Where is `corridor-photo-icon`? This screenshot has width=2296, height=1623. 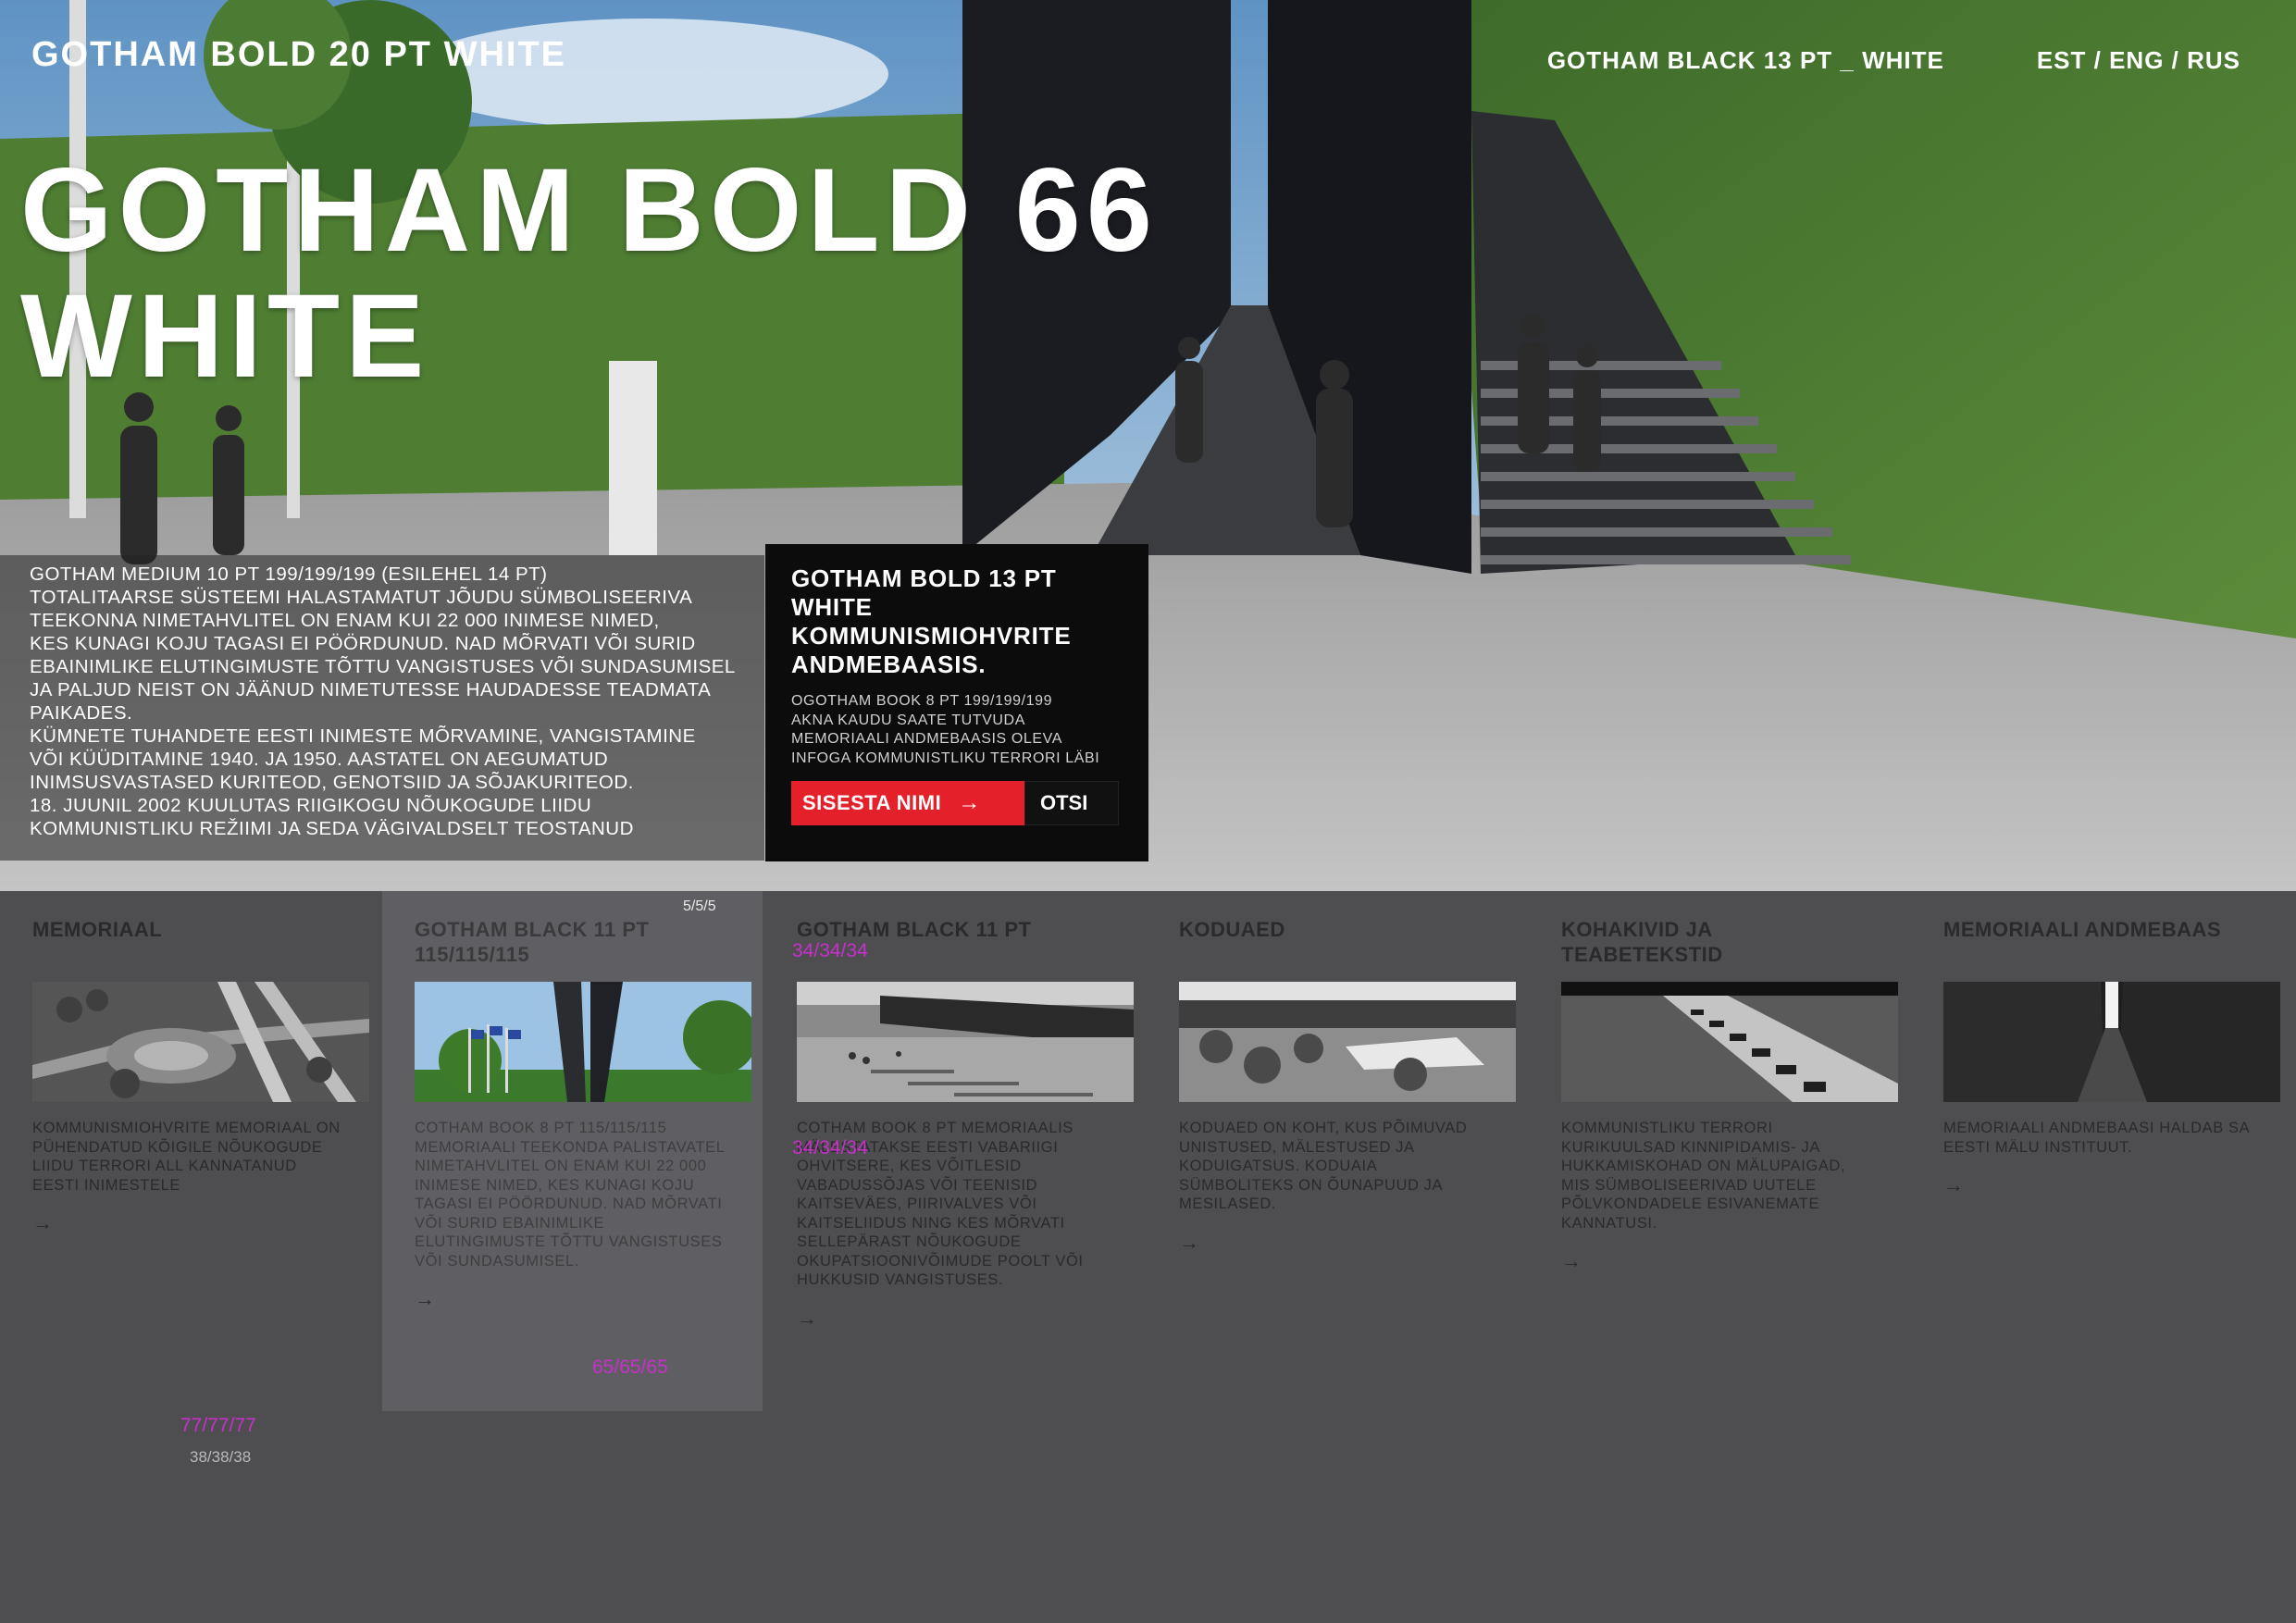 corridor-photo-icon is located at coordinates (2112, 1042).